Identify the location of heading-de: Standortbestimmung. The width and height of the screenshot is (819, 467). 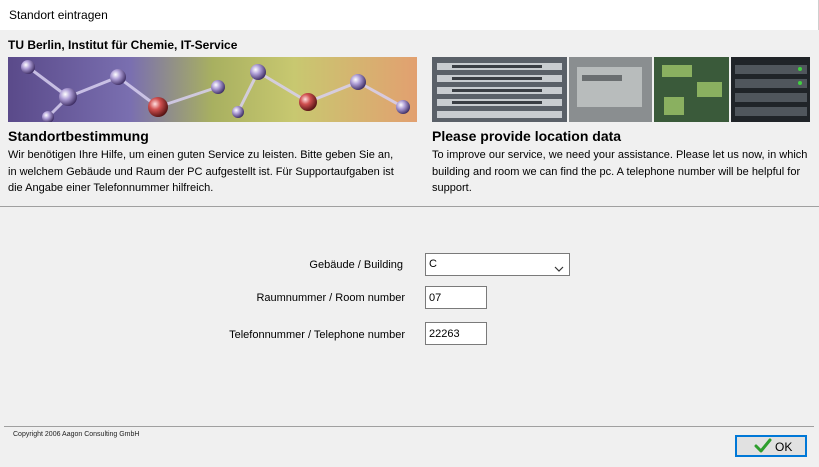
(78, 136).